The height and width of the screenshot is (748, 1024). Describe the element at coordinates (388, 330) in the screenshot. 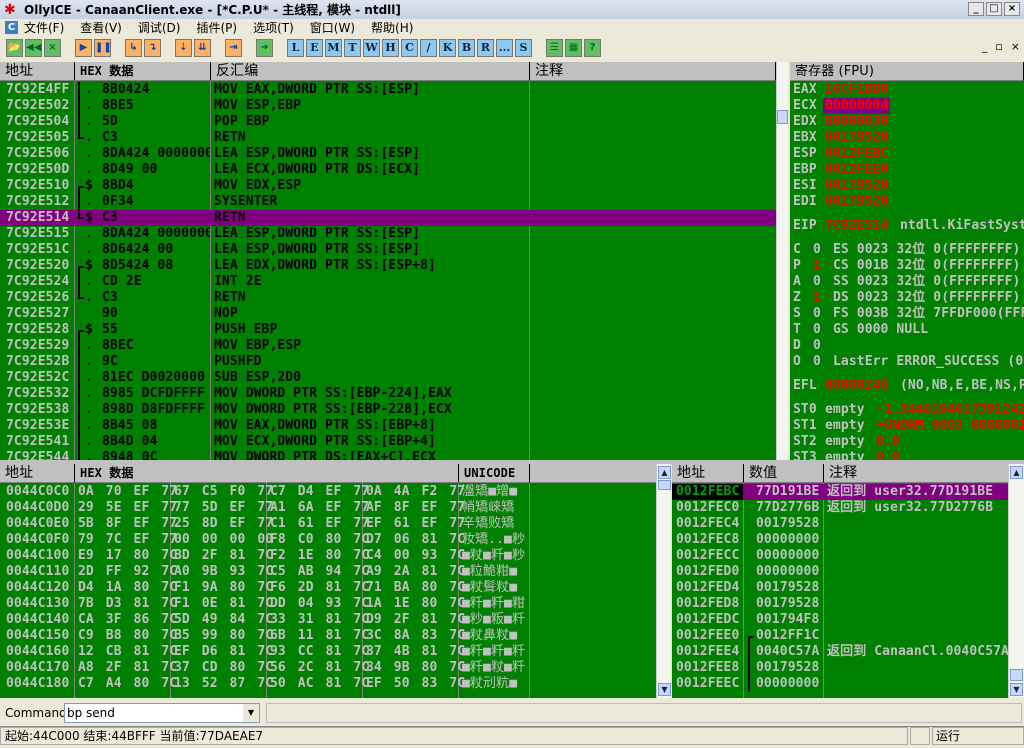

I see `disasm-row: 7C92E528 $55 PUSH EBP` at that location.